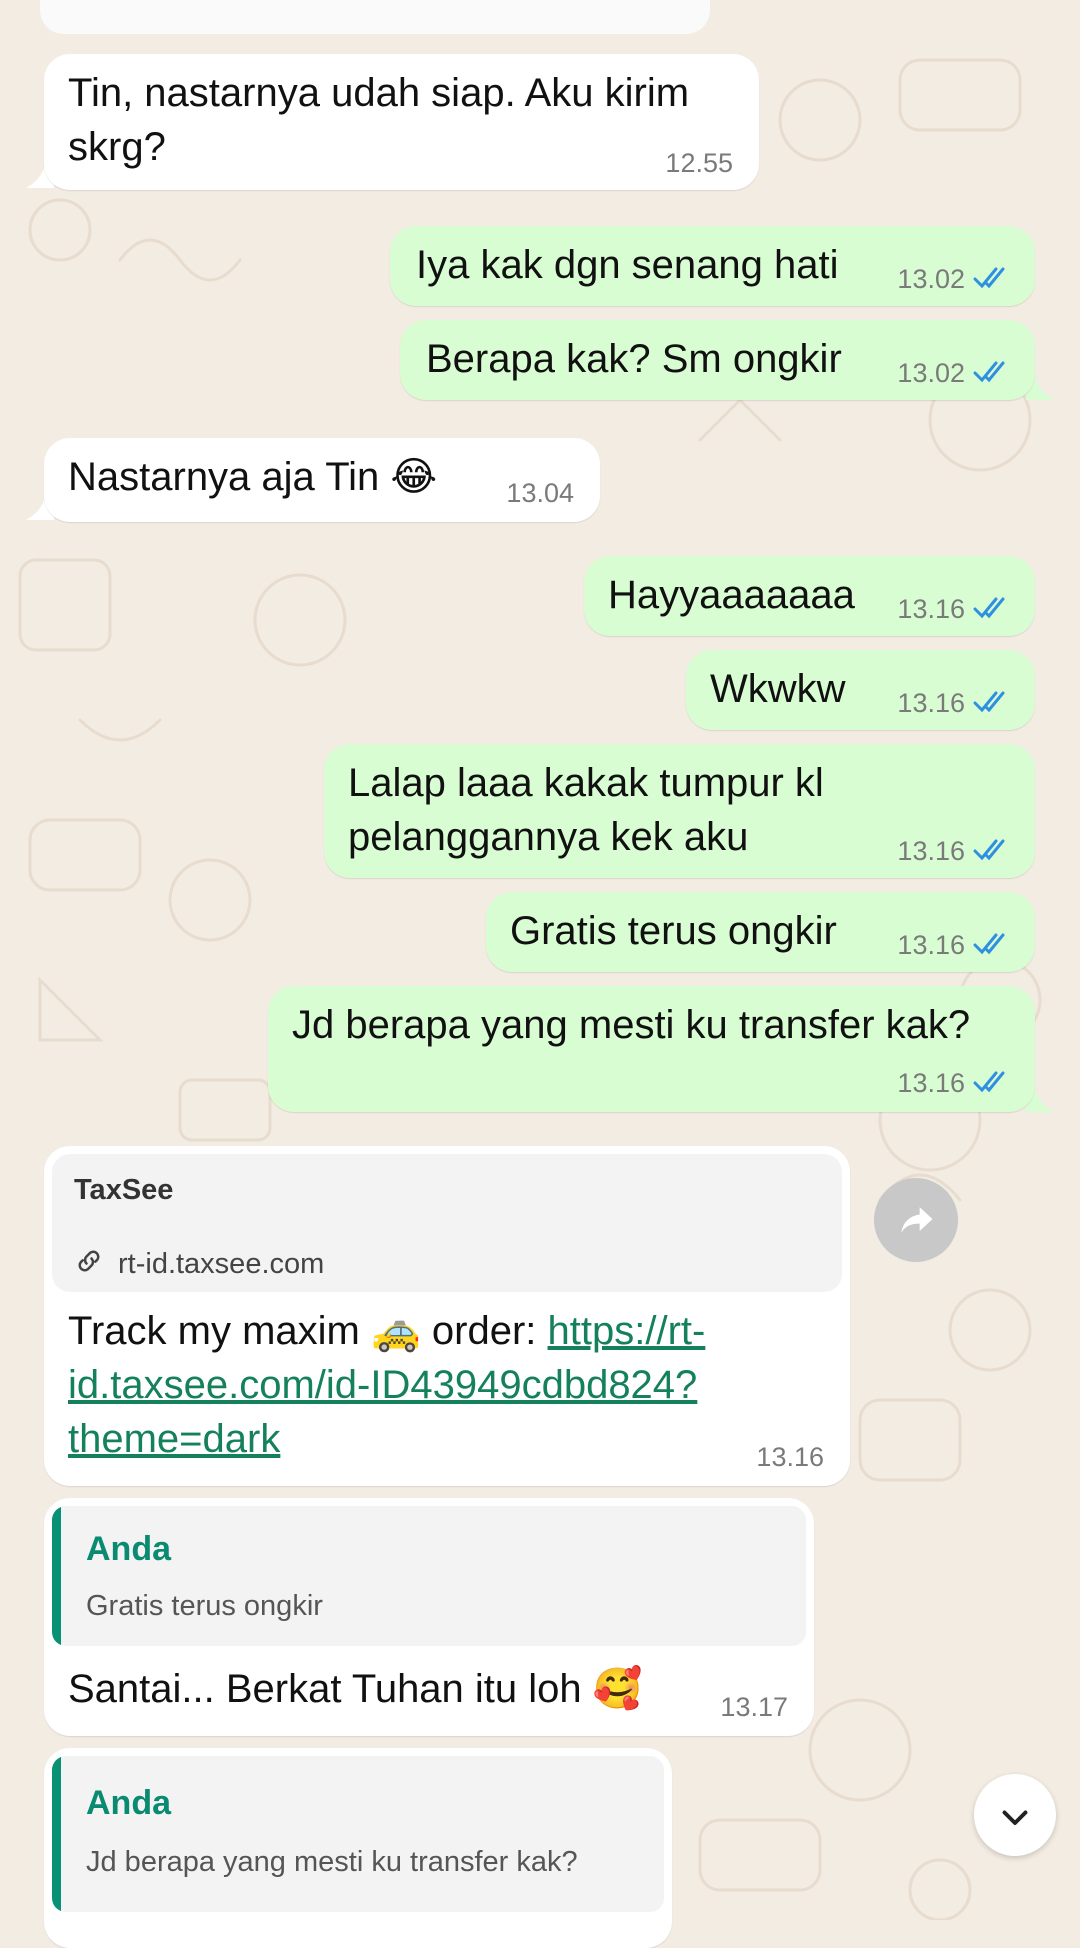 Image resolution: width=1080 pixels, height=1948 pixels. I want to click on message-bubble-outgoing: Hayyaaaaaaa 13.16, so click(809, 596).